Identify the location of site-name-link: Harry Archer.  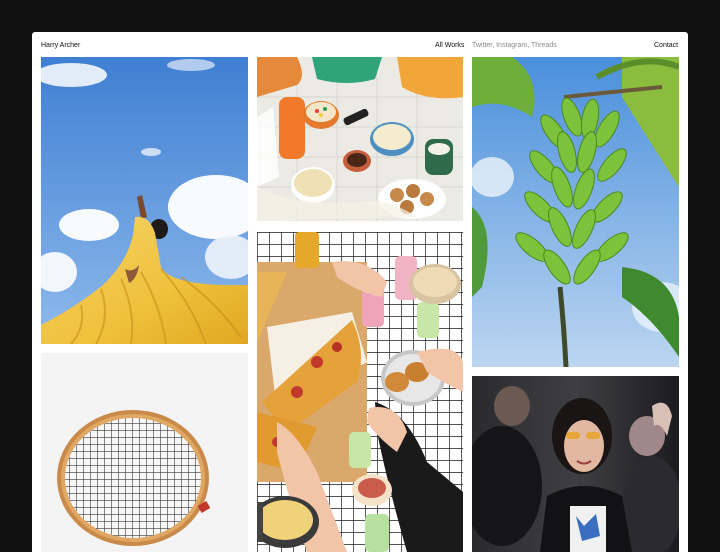
(60, 45).